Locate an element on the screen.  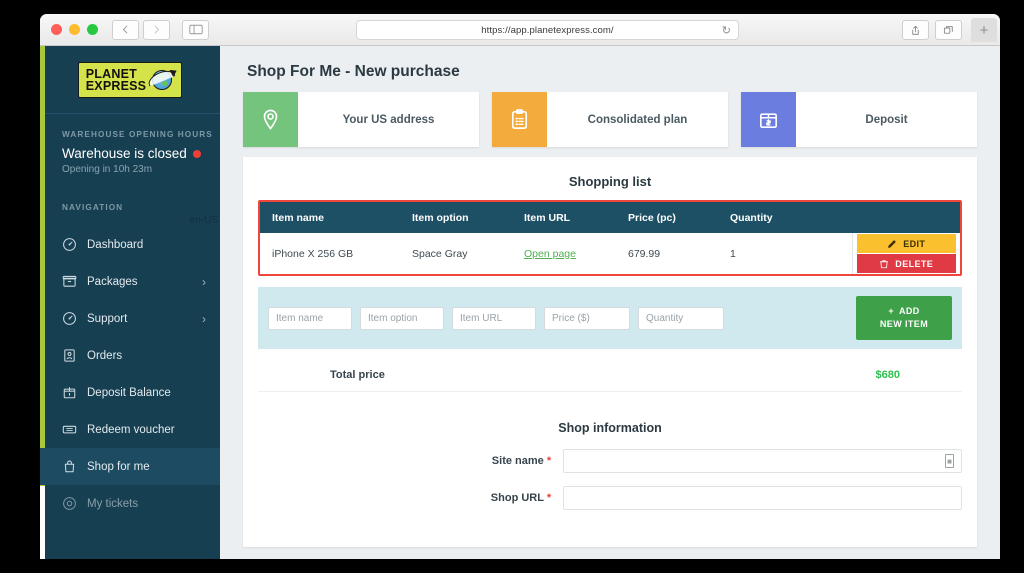
browser-toolbar: https://app.planetexpress.com/ ↻ + is located at coordinates (520, 30).